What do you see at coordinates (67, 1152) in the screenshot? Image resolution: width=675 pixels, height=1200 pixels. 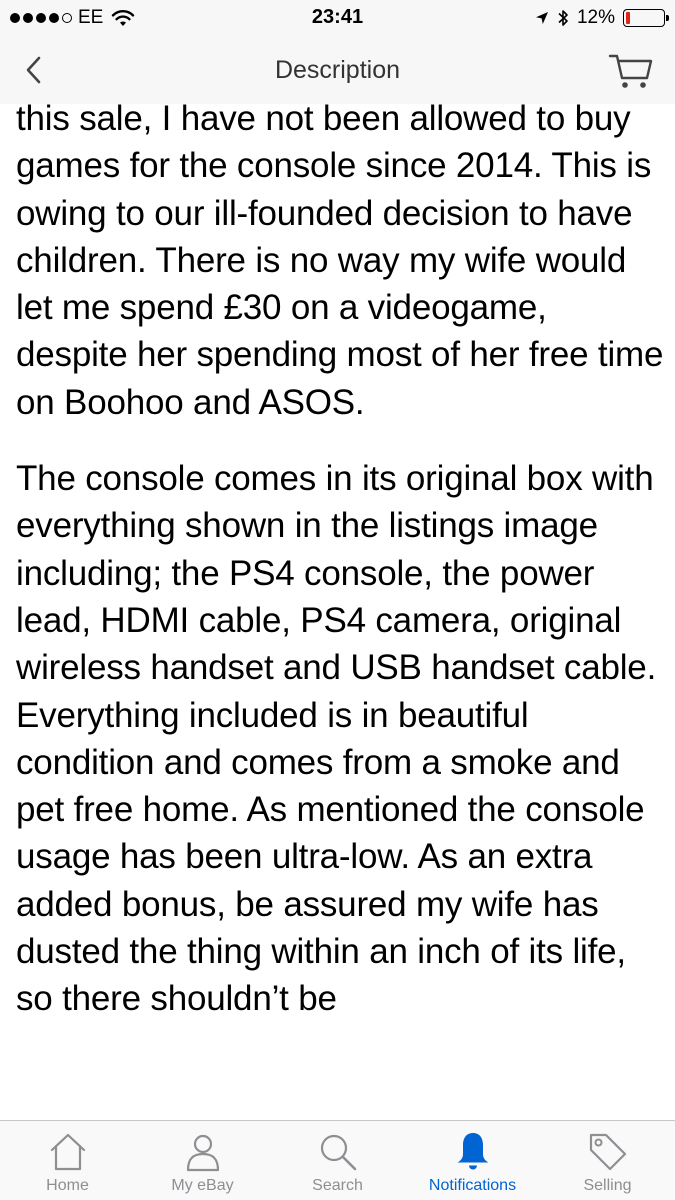 I see `home-icon` at bounding box center [67, 1152].